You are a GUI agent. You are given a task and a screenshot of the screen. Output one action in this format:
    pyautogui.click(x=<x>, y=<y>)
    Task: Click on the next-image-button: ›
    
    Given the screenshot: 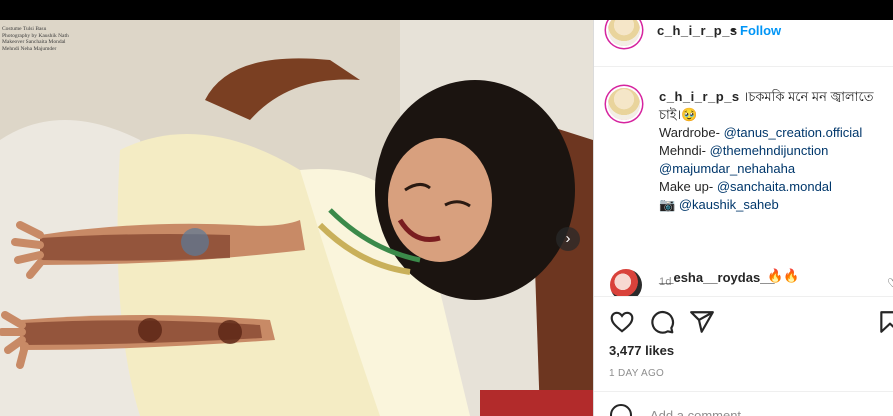 What is the action you would take?
    pyautogui.click(x=568, y=239)
    